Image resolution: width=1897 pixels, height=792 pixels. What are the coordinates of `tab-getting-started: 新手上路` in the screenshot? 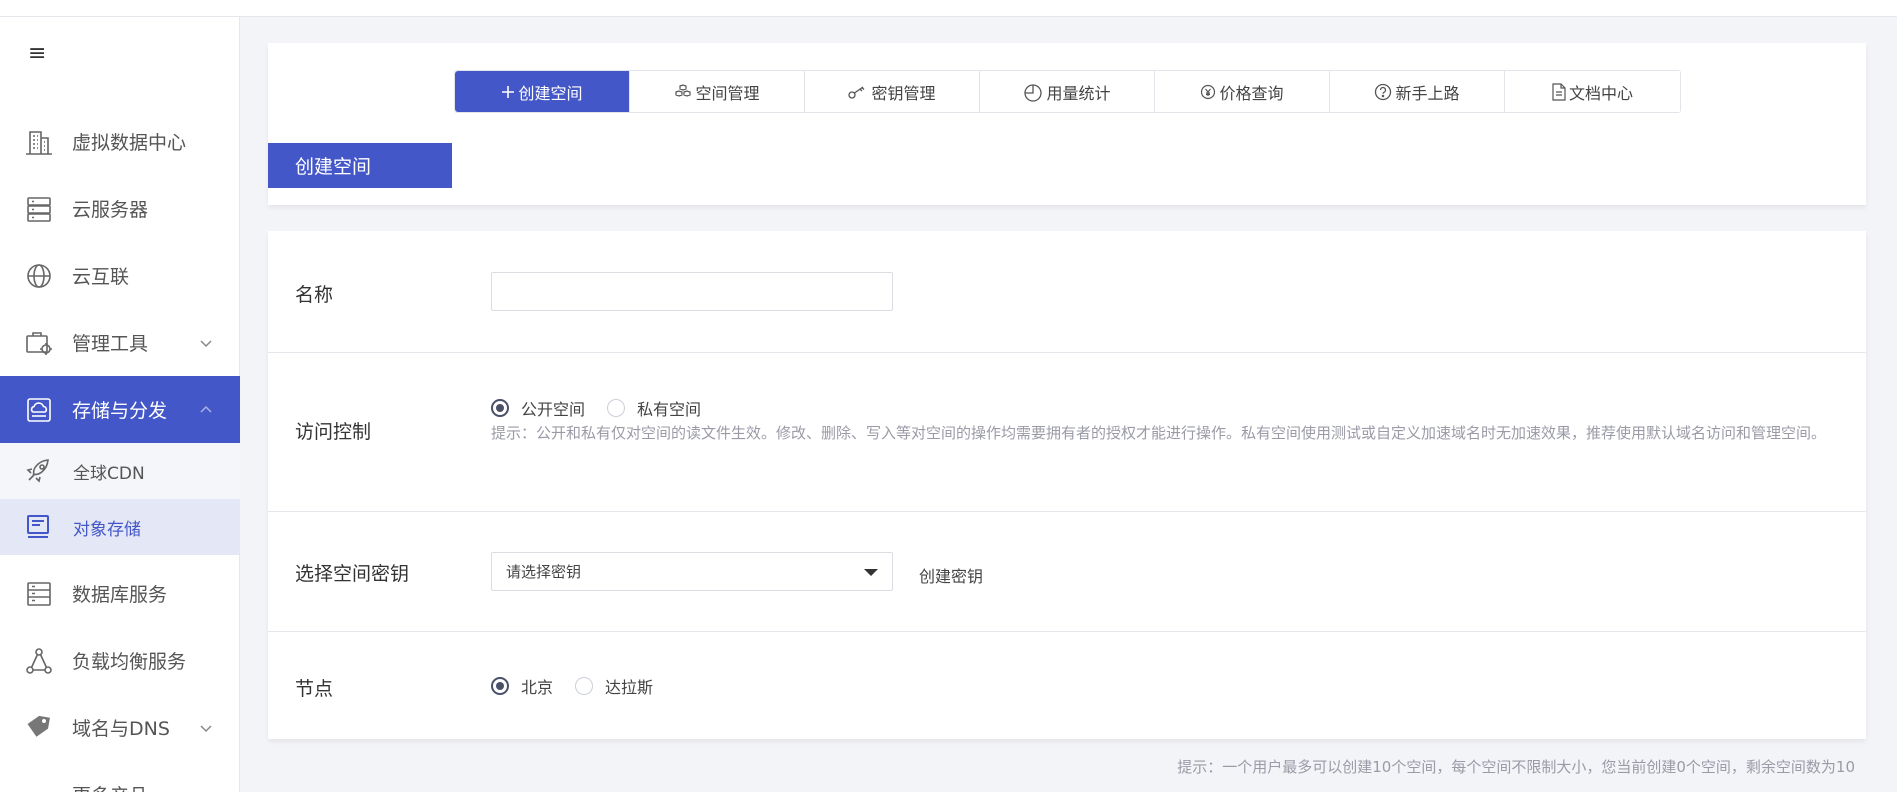 It's located at (1417, 91).